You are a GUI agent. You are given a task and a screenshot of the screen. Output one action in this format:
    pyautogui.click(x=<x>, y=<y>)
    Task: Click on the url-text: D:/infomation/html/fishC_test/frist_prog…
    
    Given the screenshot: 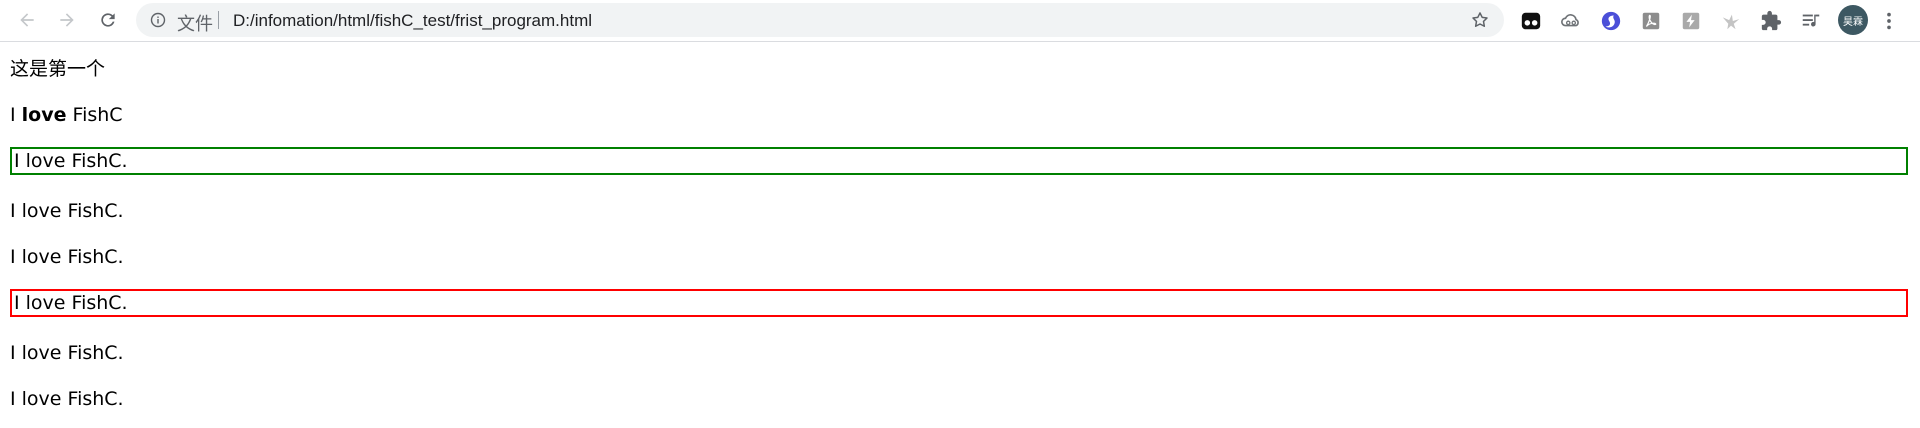 What is the action you would take?
    pyautogui.click(x=412, y=21)
    